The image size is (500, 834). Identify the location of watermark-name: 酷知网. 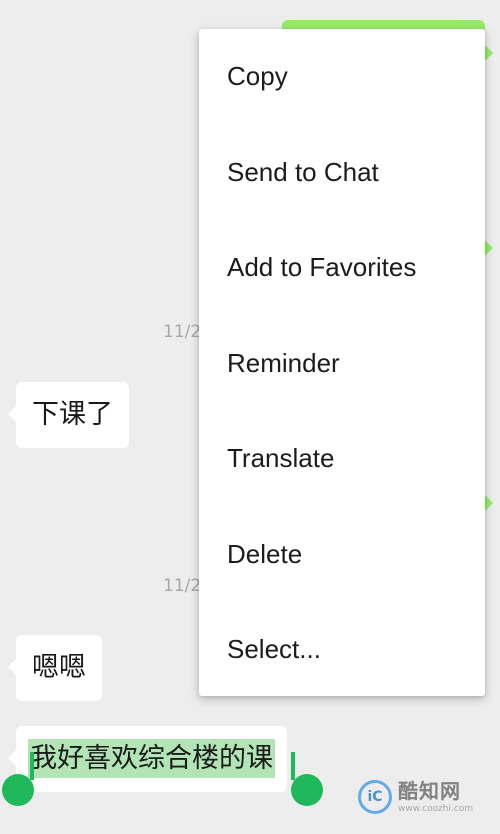
(429, 790).